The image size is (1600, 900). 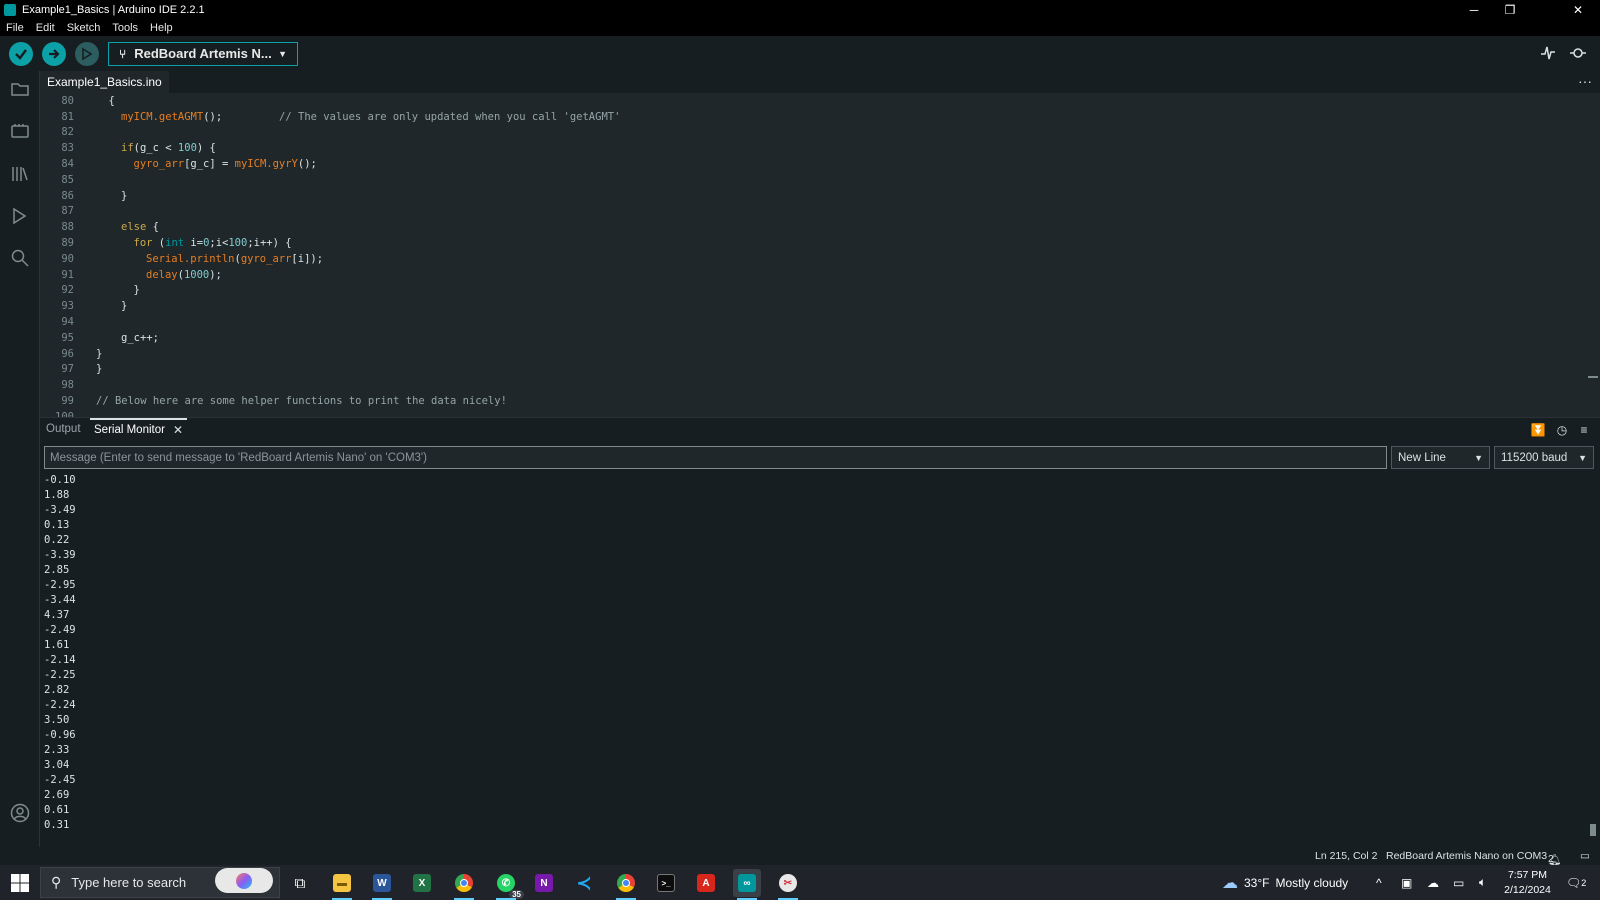 I want to click on arduino-app-icon, so click(x=10, y=9).